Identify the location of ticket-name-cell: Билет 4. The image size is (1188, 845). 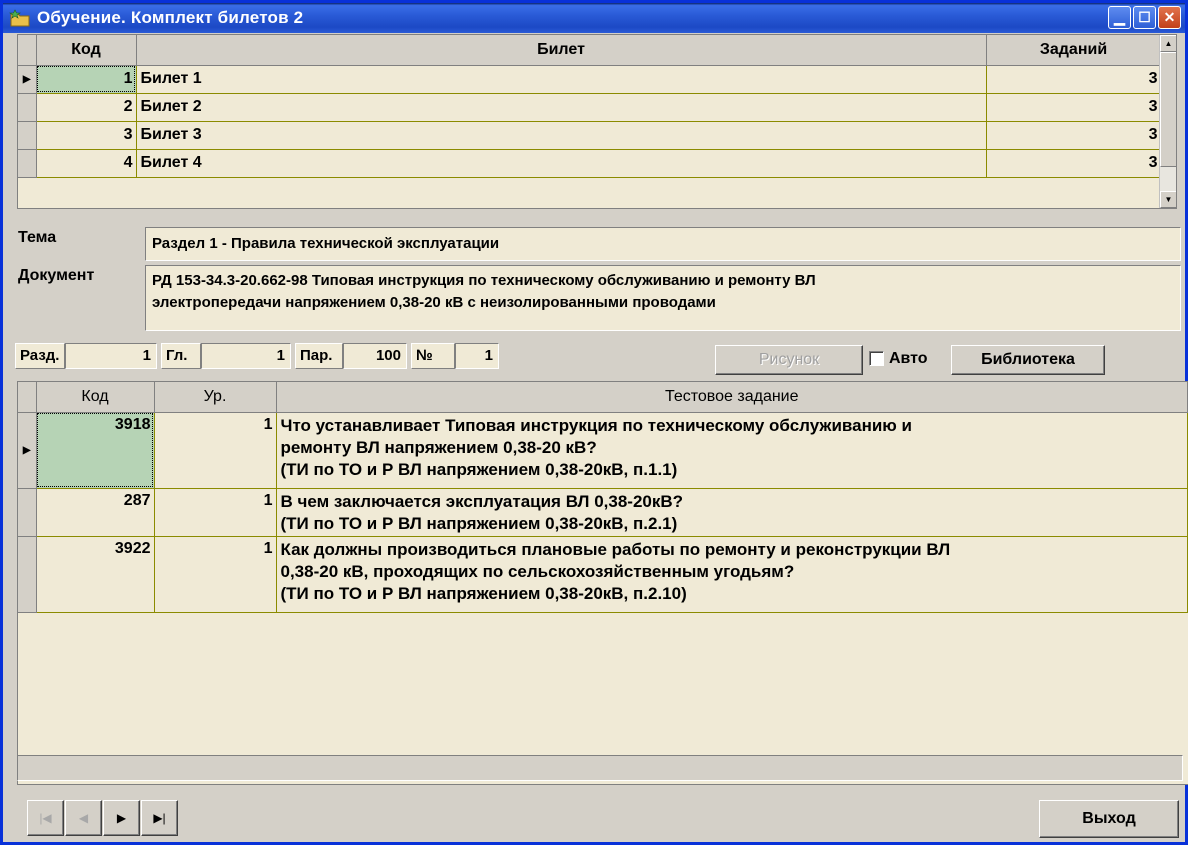
(561, 163).